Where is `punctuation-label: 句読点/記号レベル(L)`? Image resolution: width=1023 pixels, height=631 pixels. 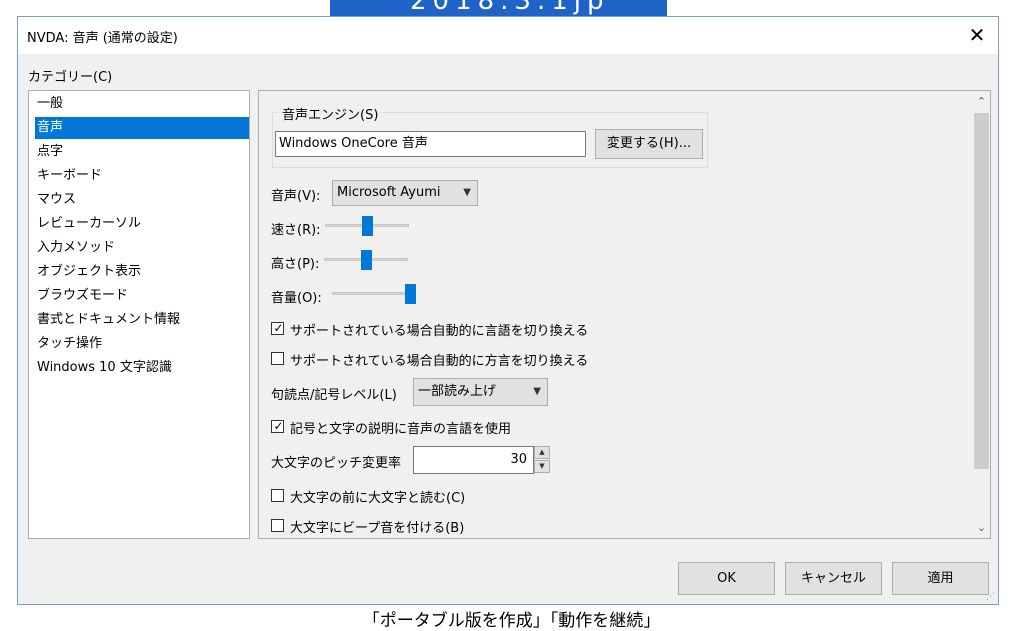 punctuation-label: 句読点/記号レベル(L) is located at coordinates (334, 395).